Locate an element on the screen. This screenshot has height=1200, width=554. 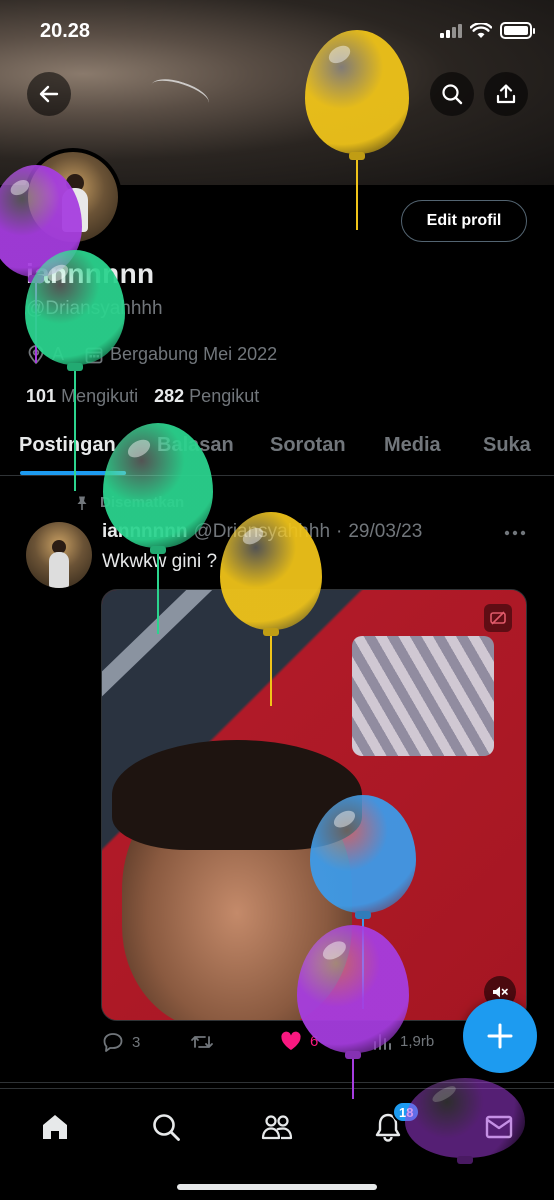
profile-avatar is located at coordinates (73, 197).